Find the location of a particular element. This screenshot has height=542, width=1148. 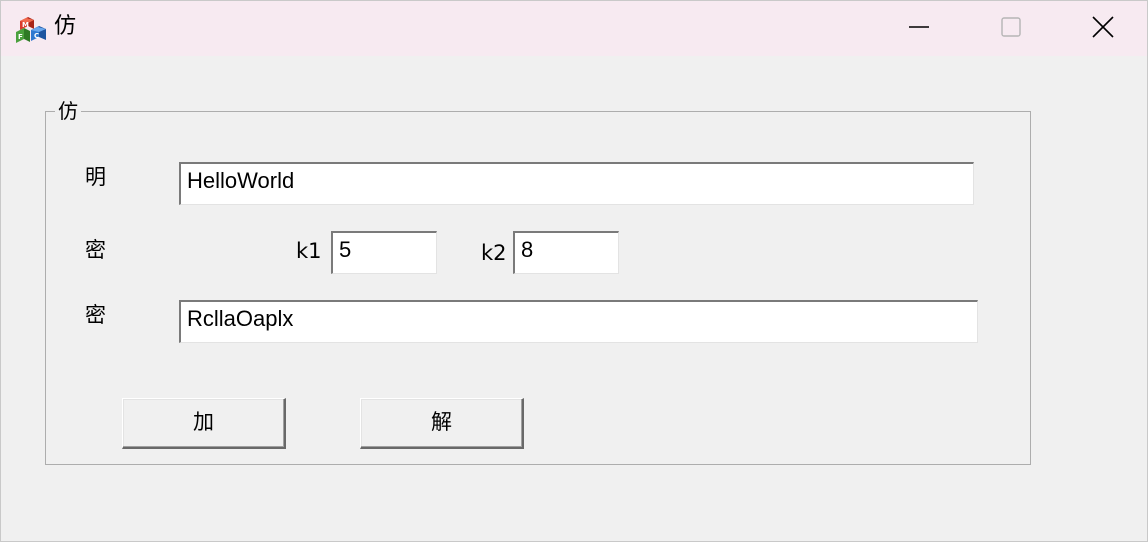

title-bar: M F C 仿 is located at coordinates (574, 28).